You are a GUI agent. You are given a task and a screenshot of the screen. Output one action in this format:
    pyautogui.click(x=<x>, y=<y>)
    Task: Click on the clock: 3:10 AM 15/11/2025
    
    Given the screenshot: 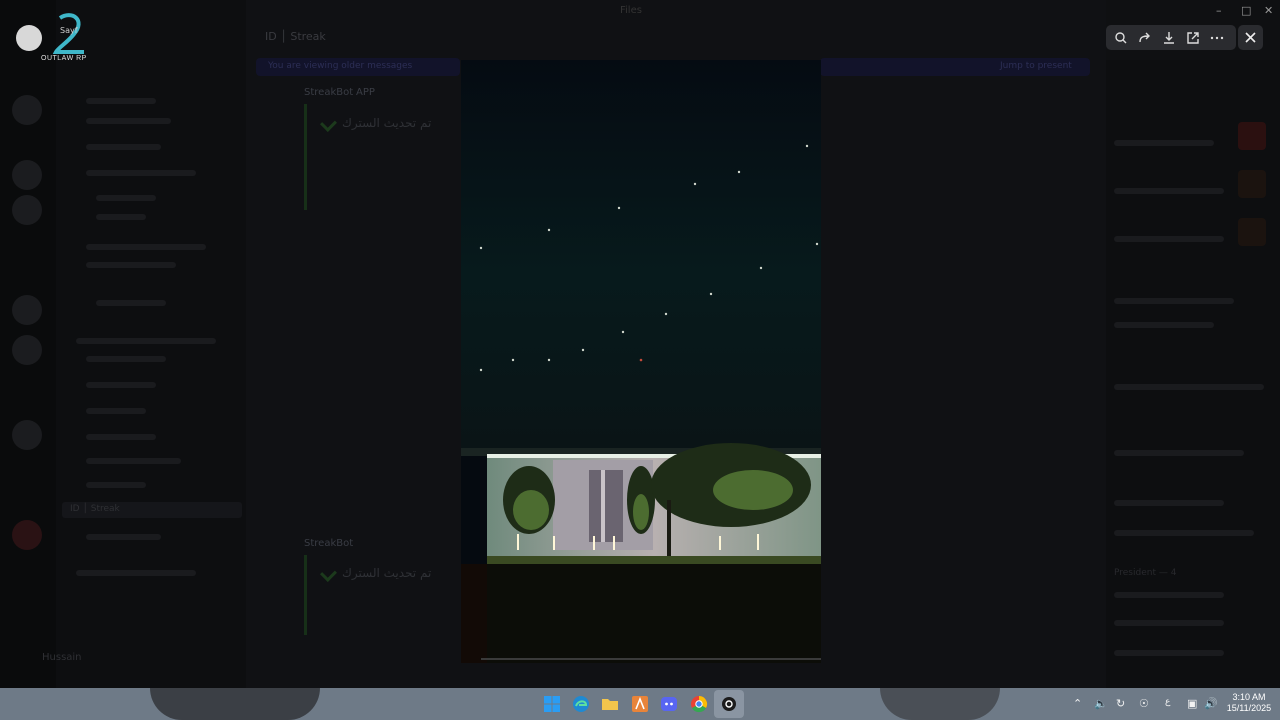 What is the action you would take?
    pyautogui.click(x=1249, y=703)
    